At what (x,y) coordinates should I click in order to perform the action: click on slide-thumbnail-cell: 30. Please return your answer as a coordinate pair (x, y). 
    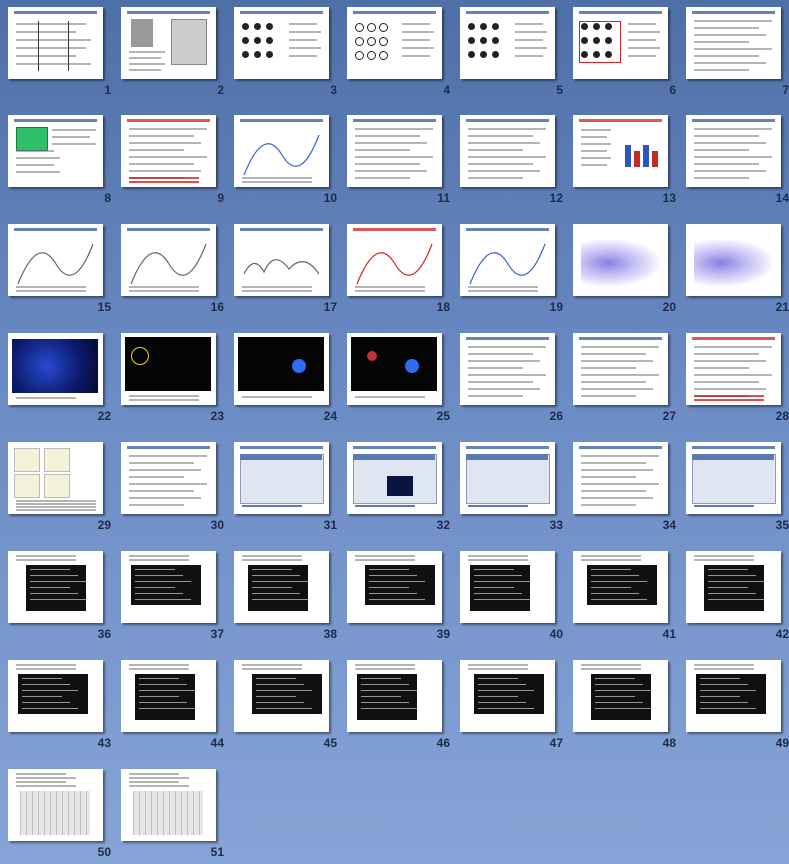
    Looking at the image, I should click on (172, 487).